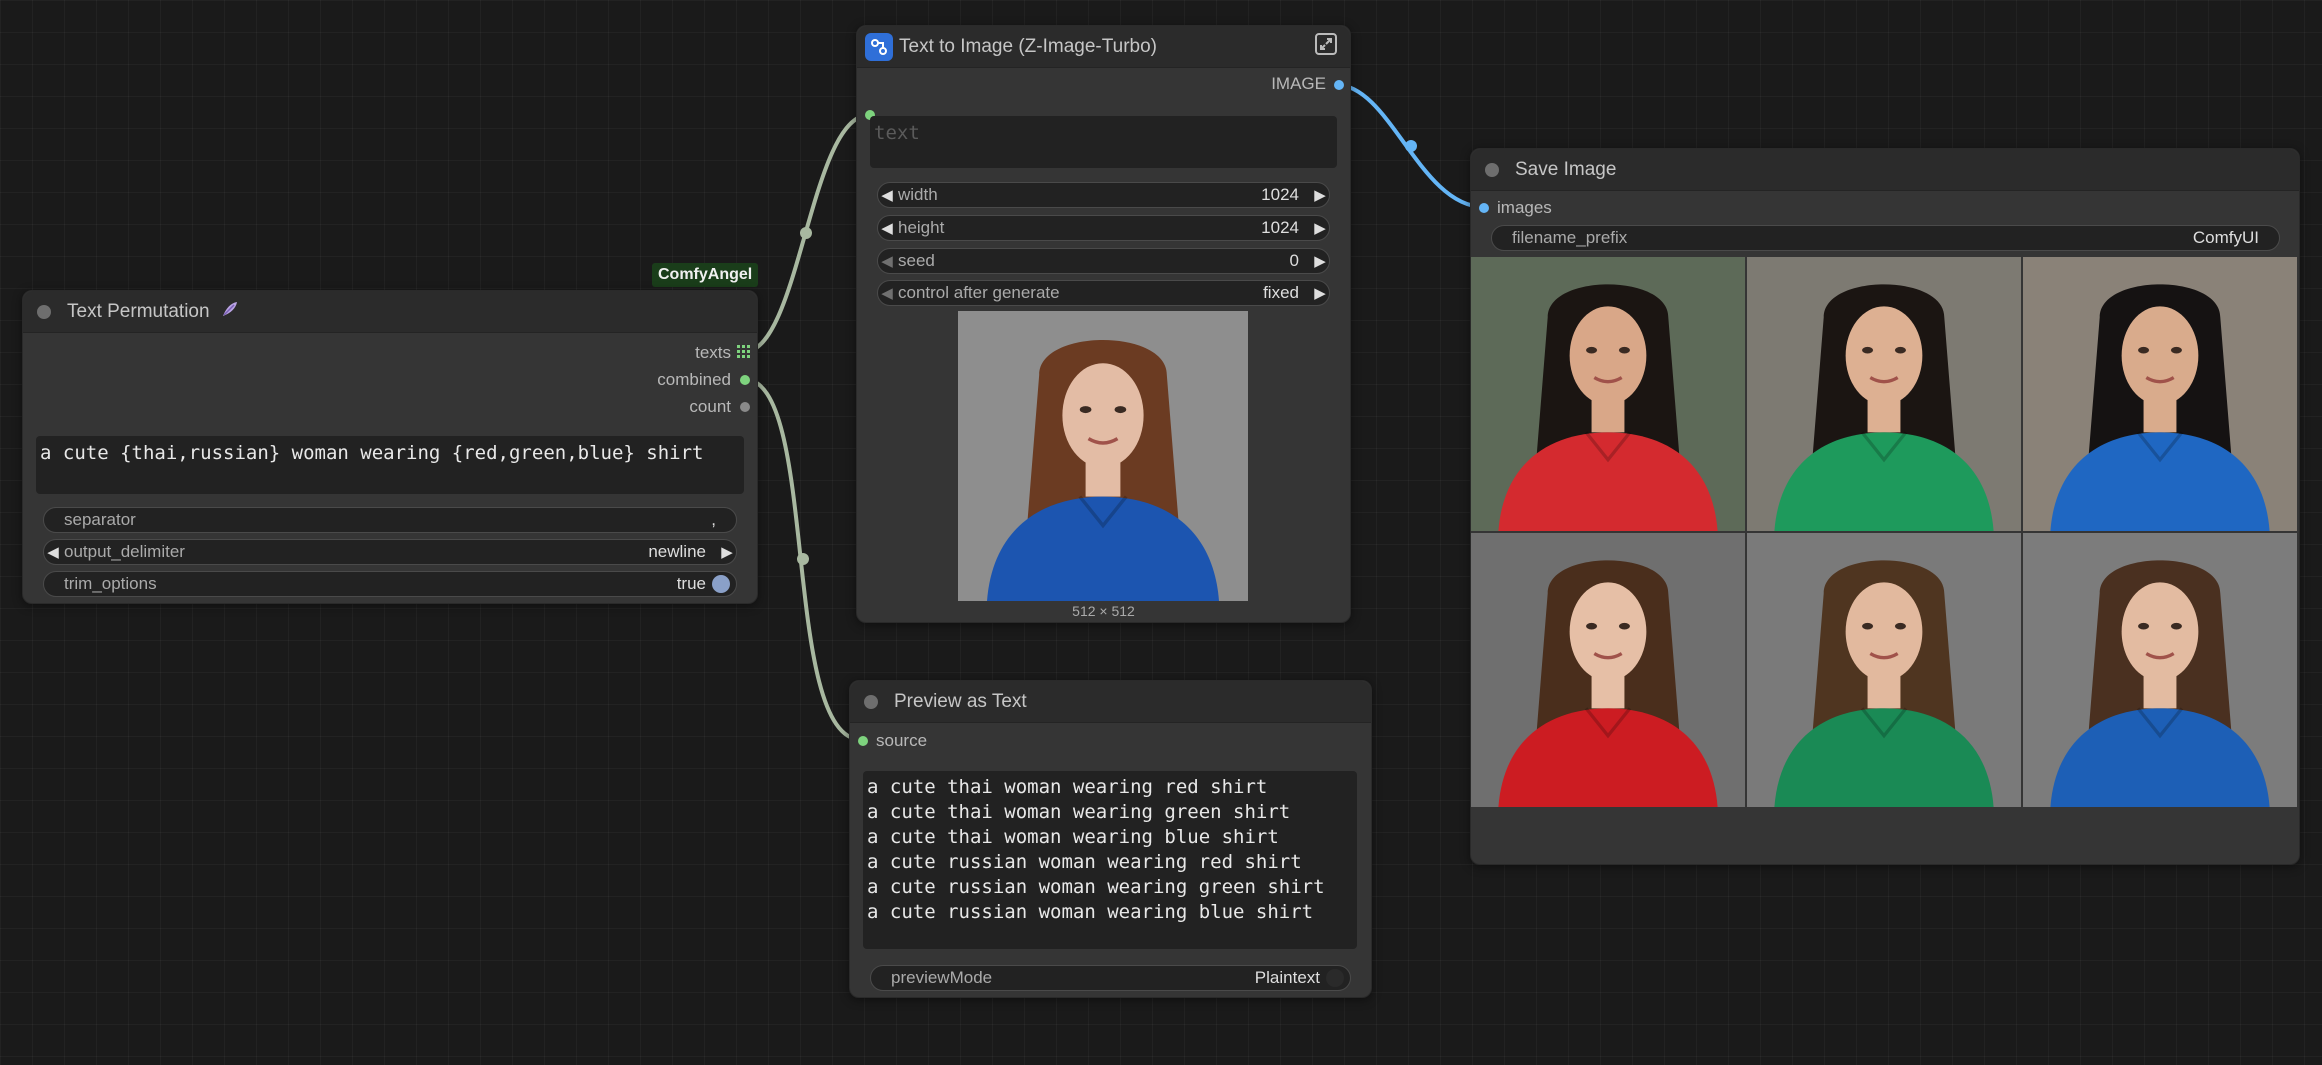 The width and height of the screenshot is (2322, 1065). Describe the element at coordinates (745, 380) in the screenshot. I see `output-combined-slot` at that location.